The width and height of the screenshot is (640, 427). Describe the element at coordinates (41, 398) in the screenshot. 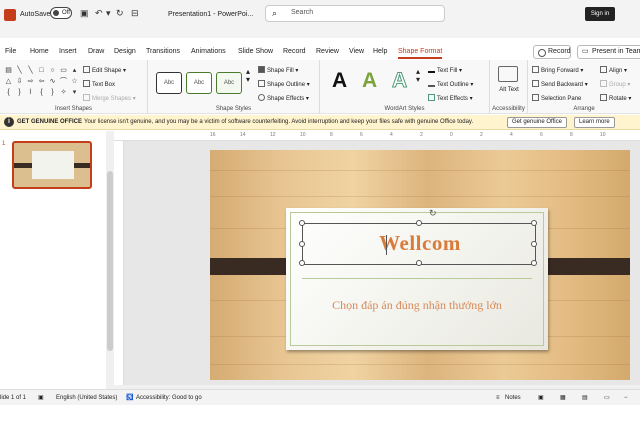

I see `spelling-icon: ▣` at that location.